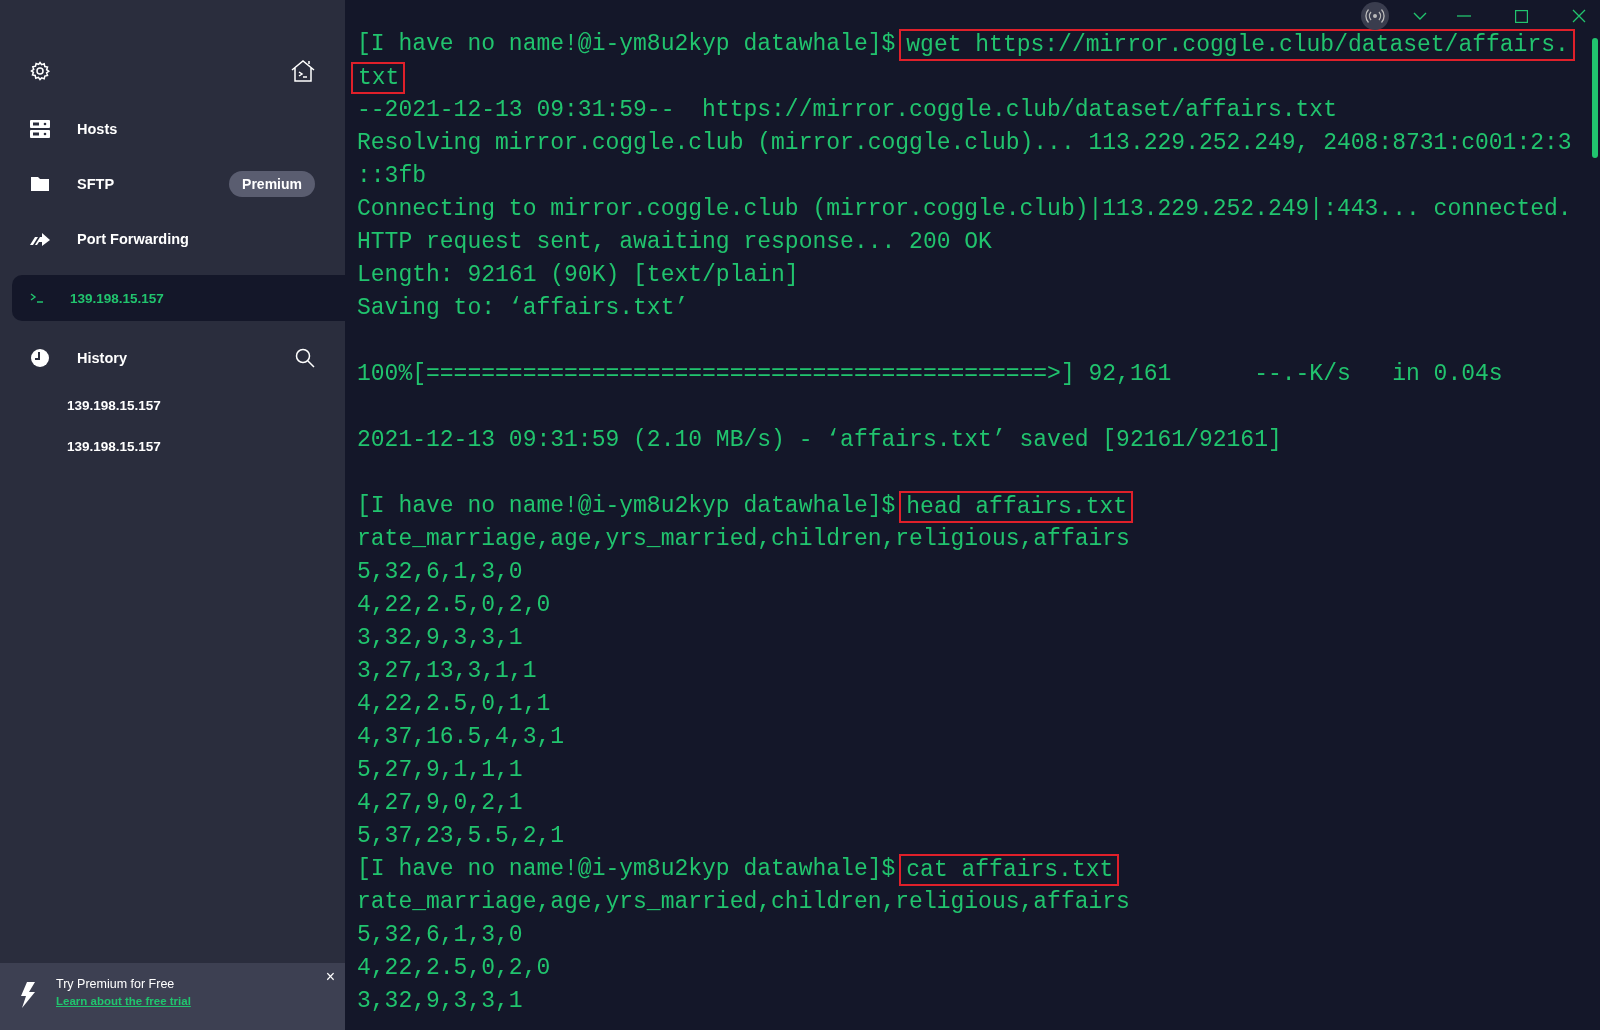 Image resolution: width=1600 pixels, height=1030 pixels. What do you see at coordinates (440, 770) in the screenshot?
I see `output-line: 5,27,9,1,1,1` at bounding box center [440, 770].